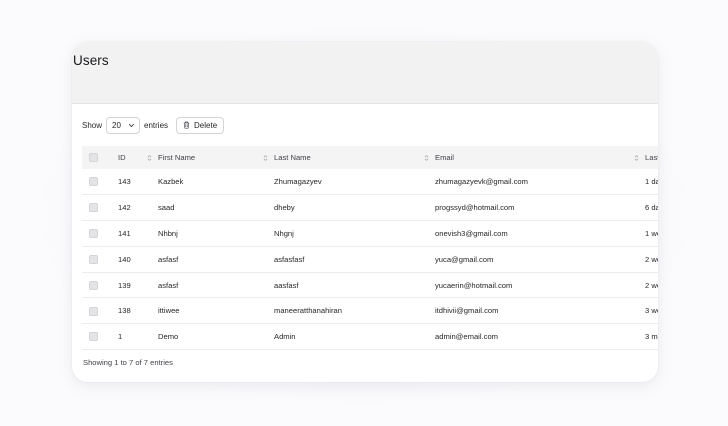 The image size is (728, 426). What do you see at coordinates (169, 311) in the screenshot?
I see `cell-first-name: ittiwee` at bounding box center [169, 311].